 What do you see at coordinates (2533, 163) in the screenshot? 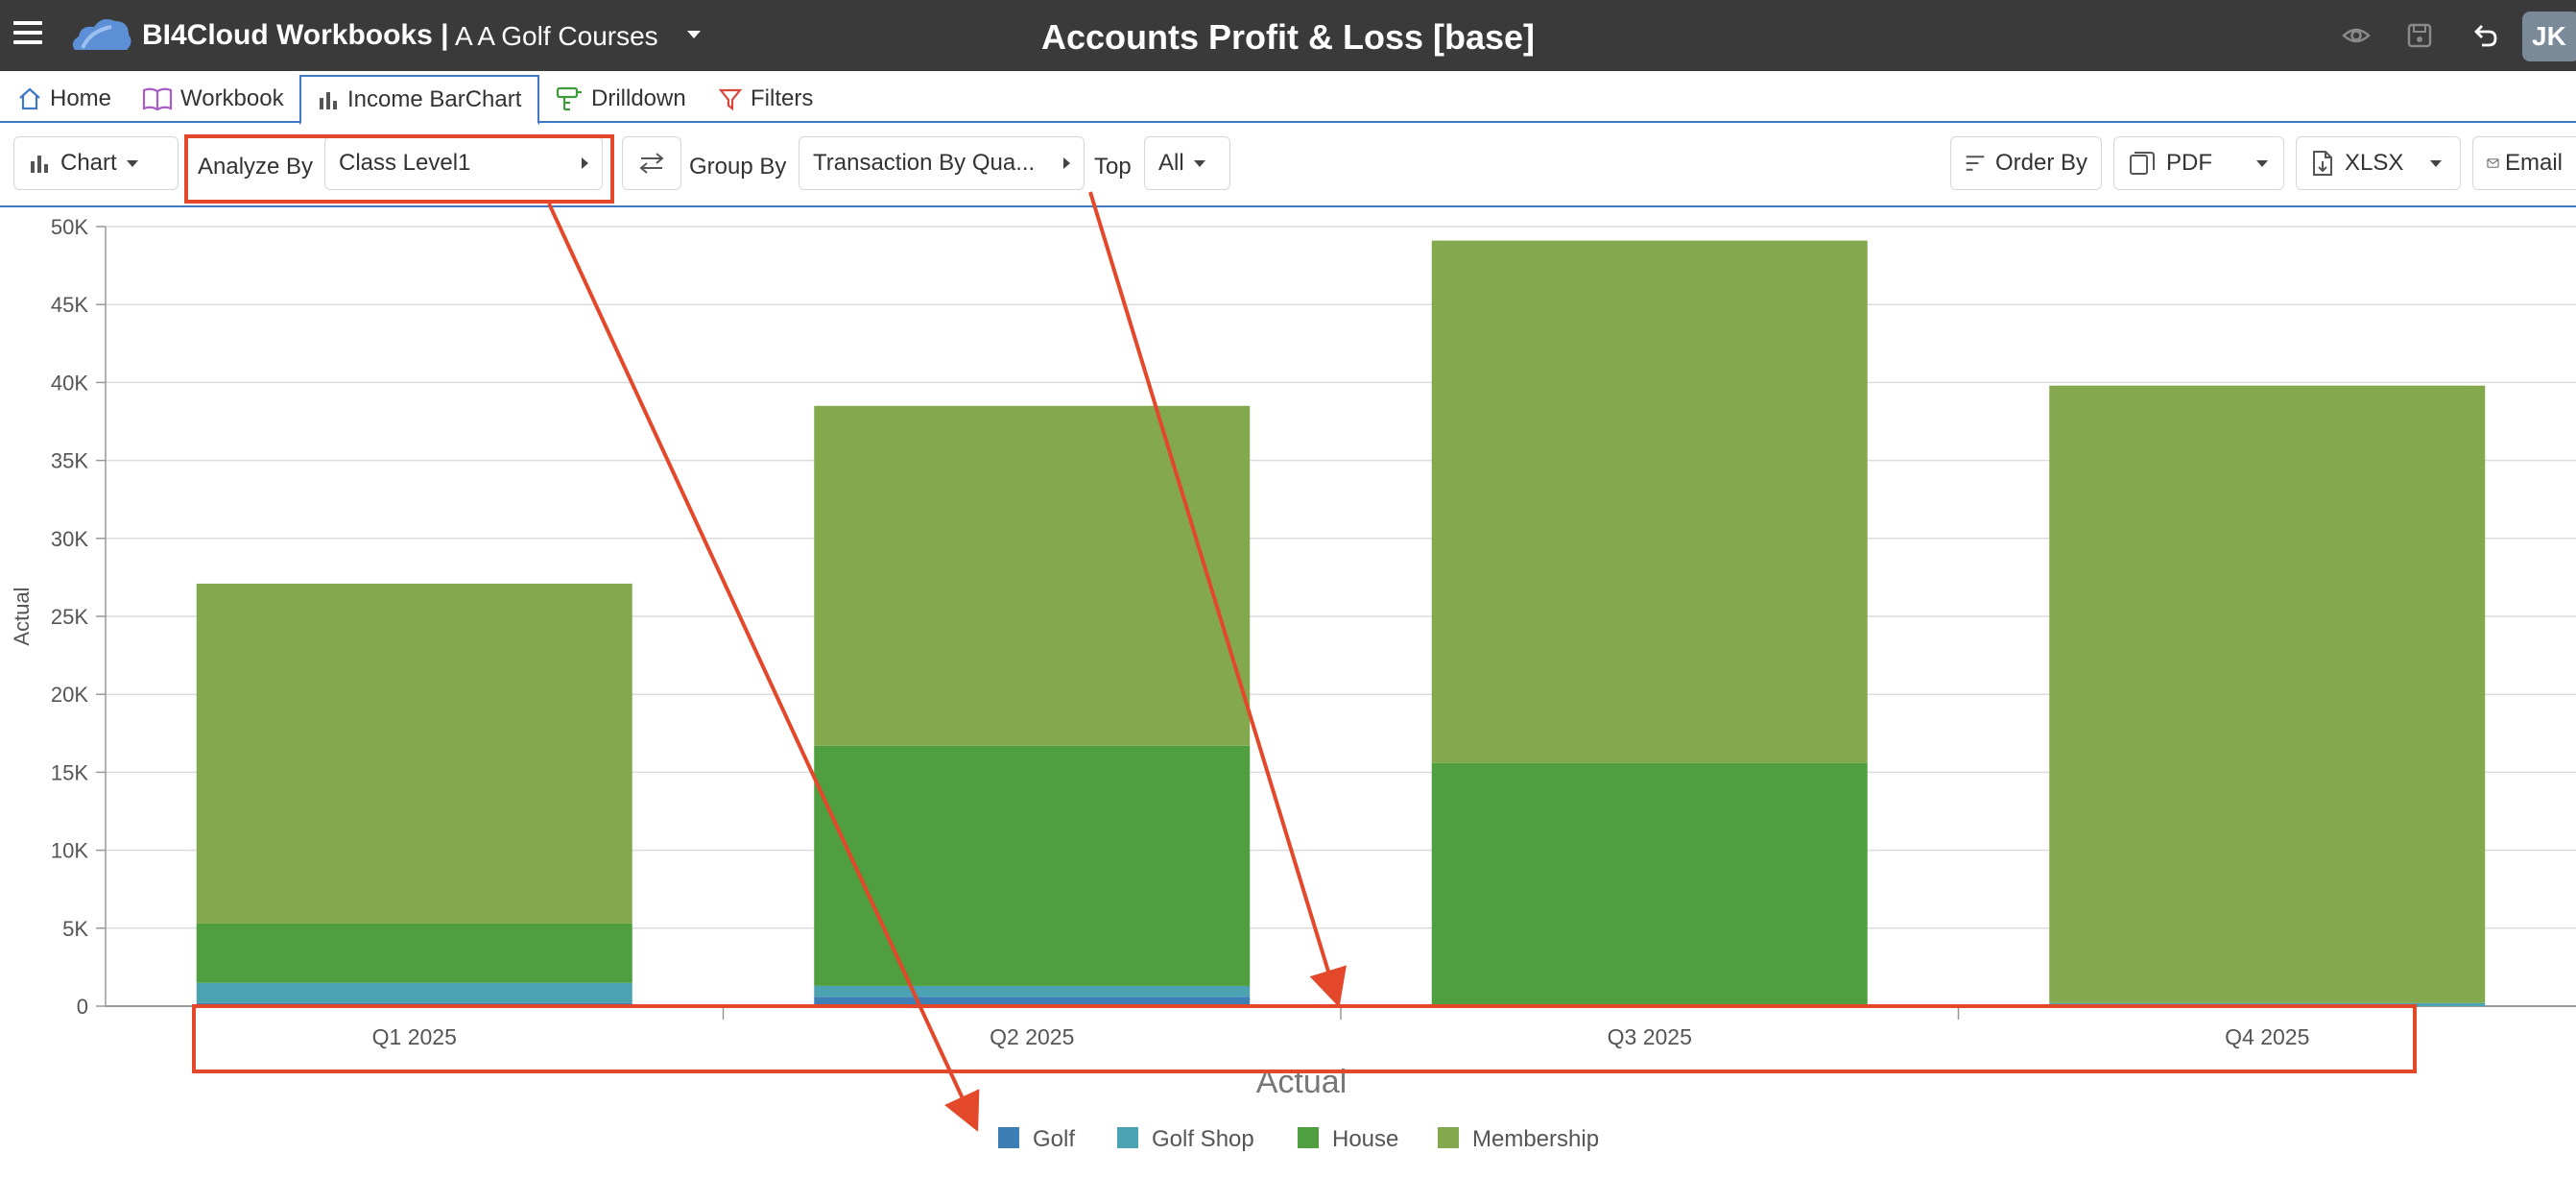
I see `email-label: Email` at bounding box center [2533, 163].